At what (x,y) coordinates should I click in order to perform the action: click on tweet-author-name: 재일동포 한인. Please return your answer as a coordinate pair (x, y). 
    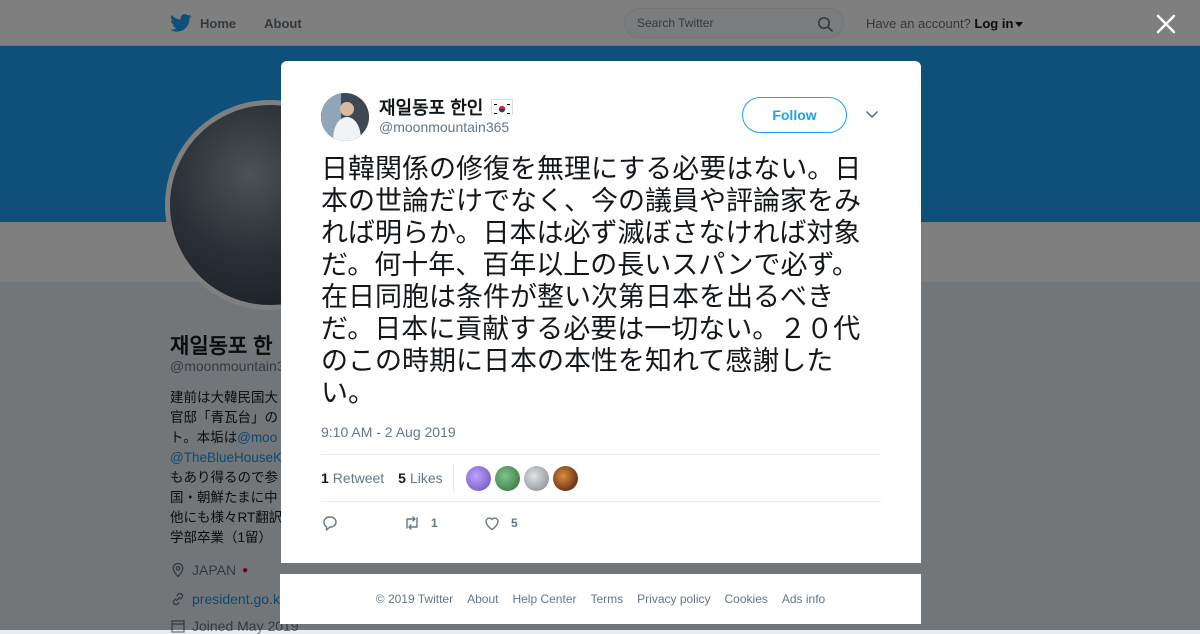
    Looking at the image, I should click on (446, 107).